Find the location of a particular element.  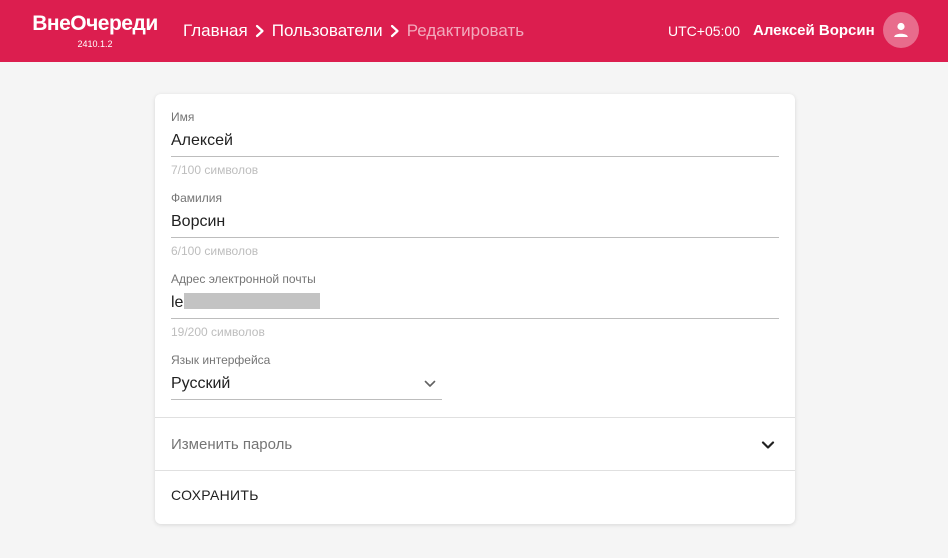

change-password-expander: Изменить пароль is located at coordinates (475, 444).